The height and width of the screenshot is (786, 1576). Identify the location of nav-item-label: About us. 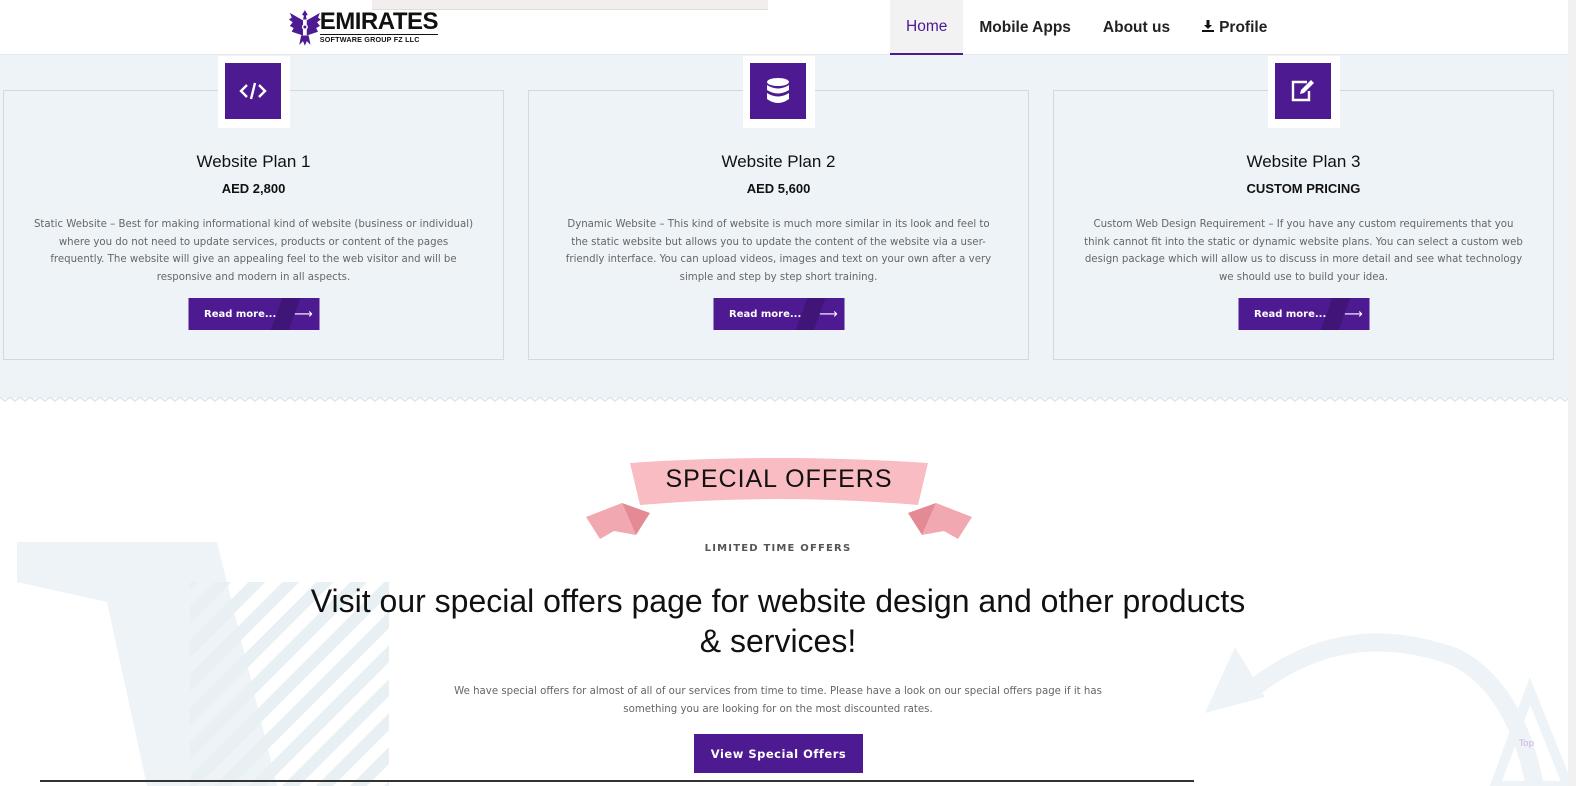
(1136, 27).